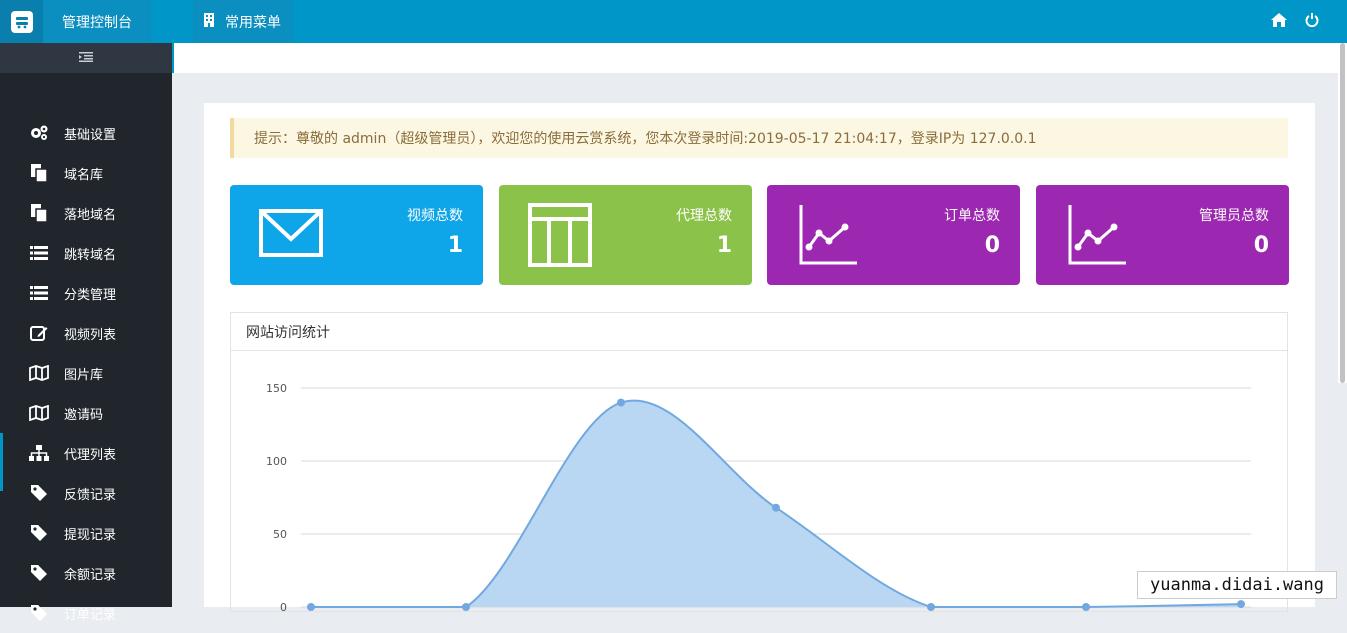 This screenshot has width=1347, height=633. What do you see at coordinates (1237, 585) in the screenshot?
I see `watermark: yuanma.didai.wang` at bounding box center [1237, 585].